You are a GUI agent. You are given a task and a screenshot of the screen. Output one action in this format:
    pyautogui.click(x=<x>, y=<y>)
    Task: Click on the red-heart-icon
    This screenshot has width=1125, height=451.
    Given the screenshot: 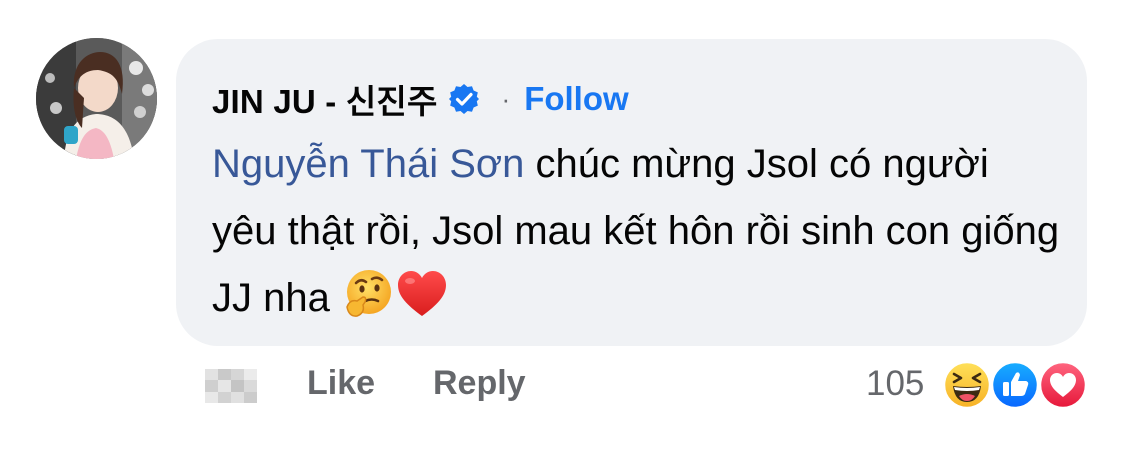 What is the action you would take?
    pyautogui.click(x=422, y=294)
    